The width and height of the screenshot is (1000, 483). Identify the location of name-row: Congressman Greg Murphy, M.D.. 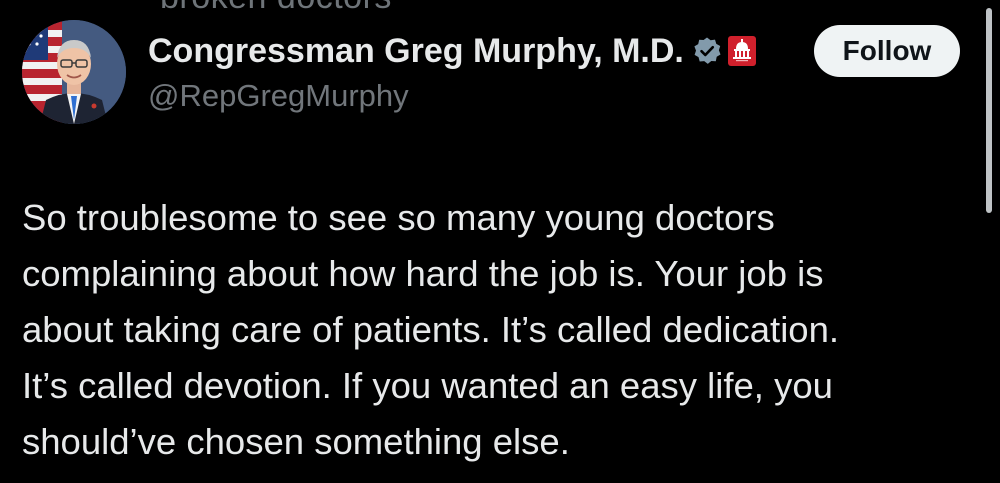
(452, 51).